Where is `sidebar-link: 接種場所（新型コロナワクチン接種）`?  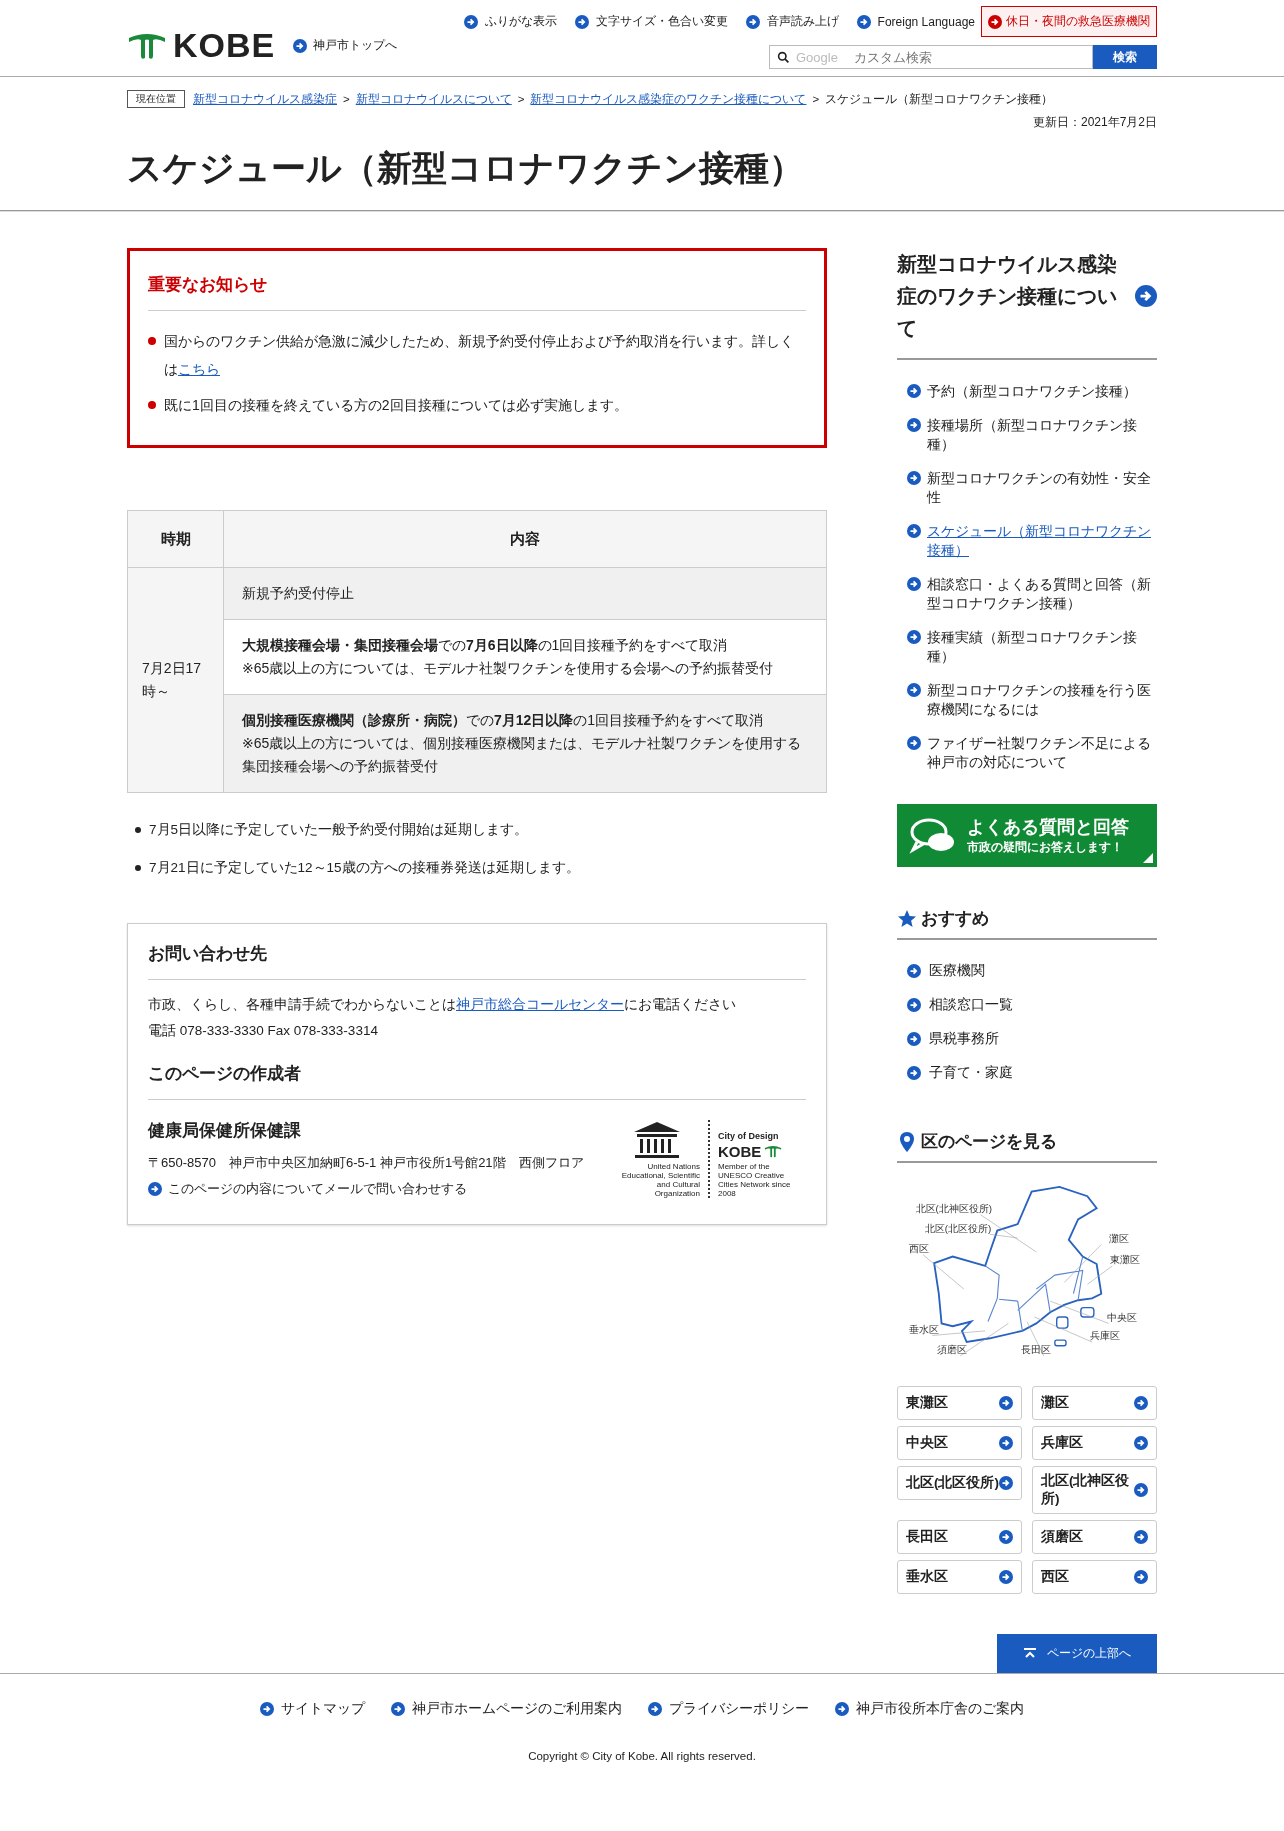
sidebar-link: 接種場所（新型コロナワクチン接種） is located at coordinates (1042, 435).